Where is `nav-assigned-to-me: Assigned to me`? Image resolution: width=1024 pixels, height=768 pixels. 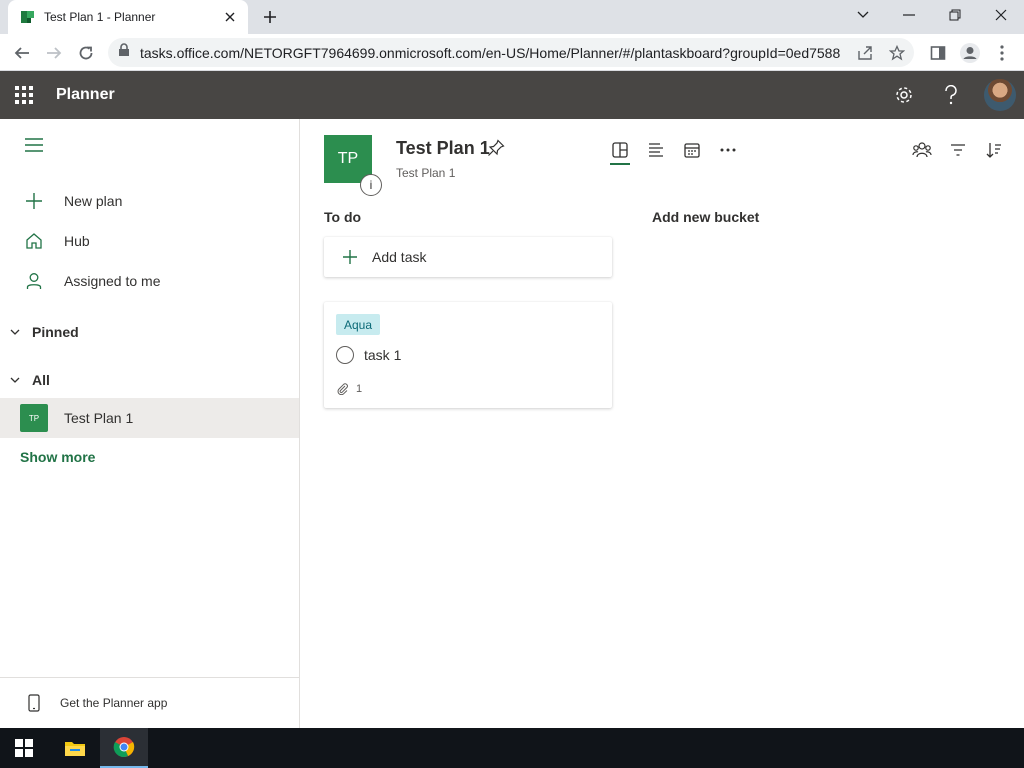
nav-assigned-to-me: Assigned to me is located at coordinates (149, 281).